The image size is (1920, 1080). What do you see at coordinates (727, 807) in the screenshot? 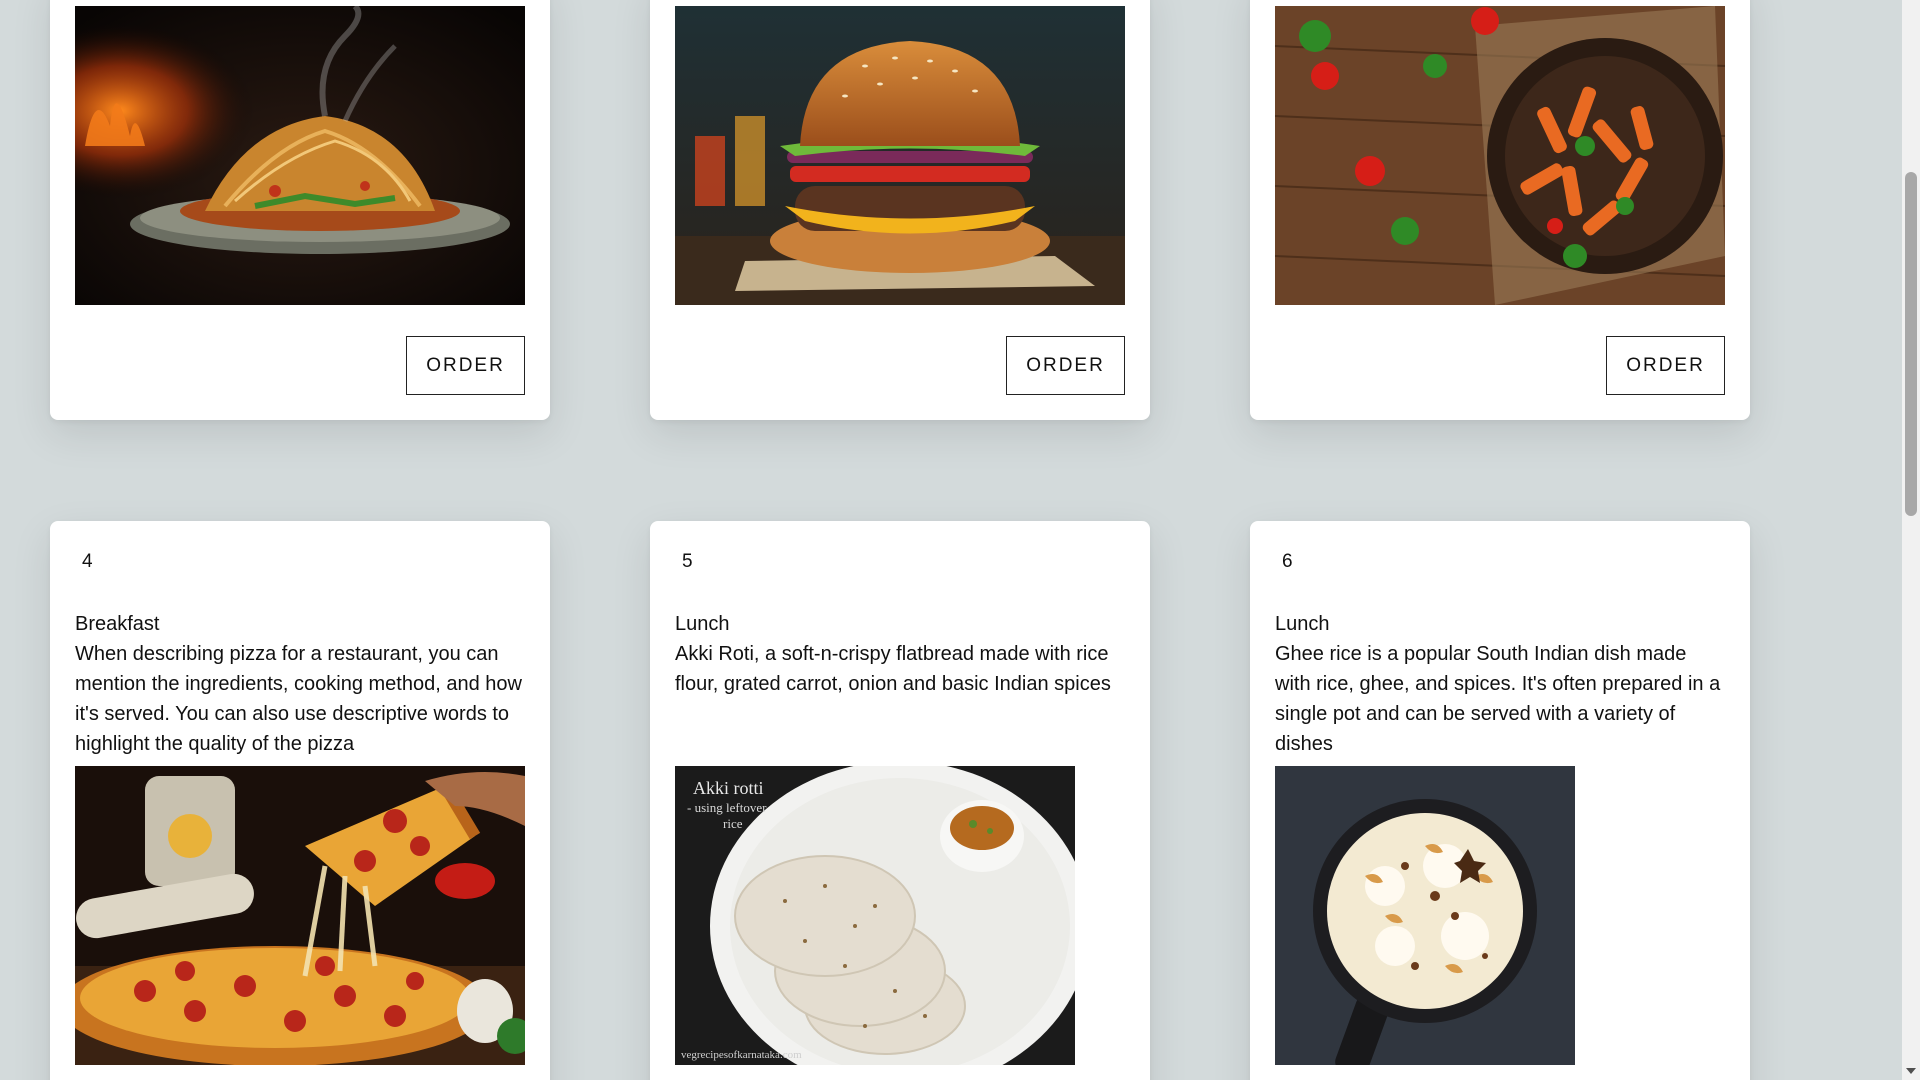
I see `image-caption-subtitle: - using leftover` at bounding box center [727, 807].